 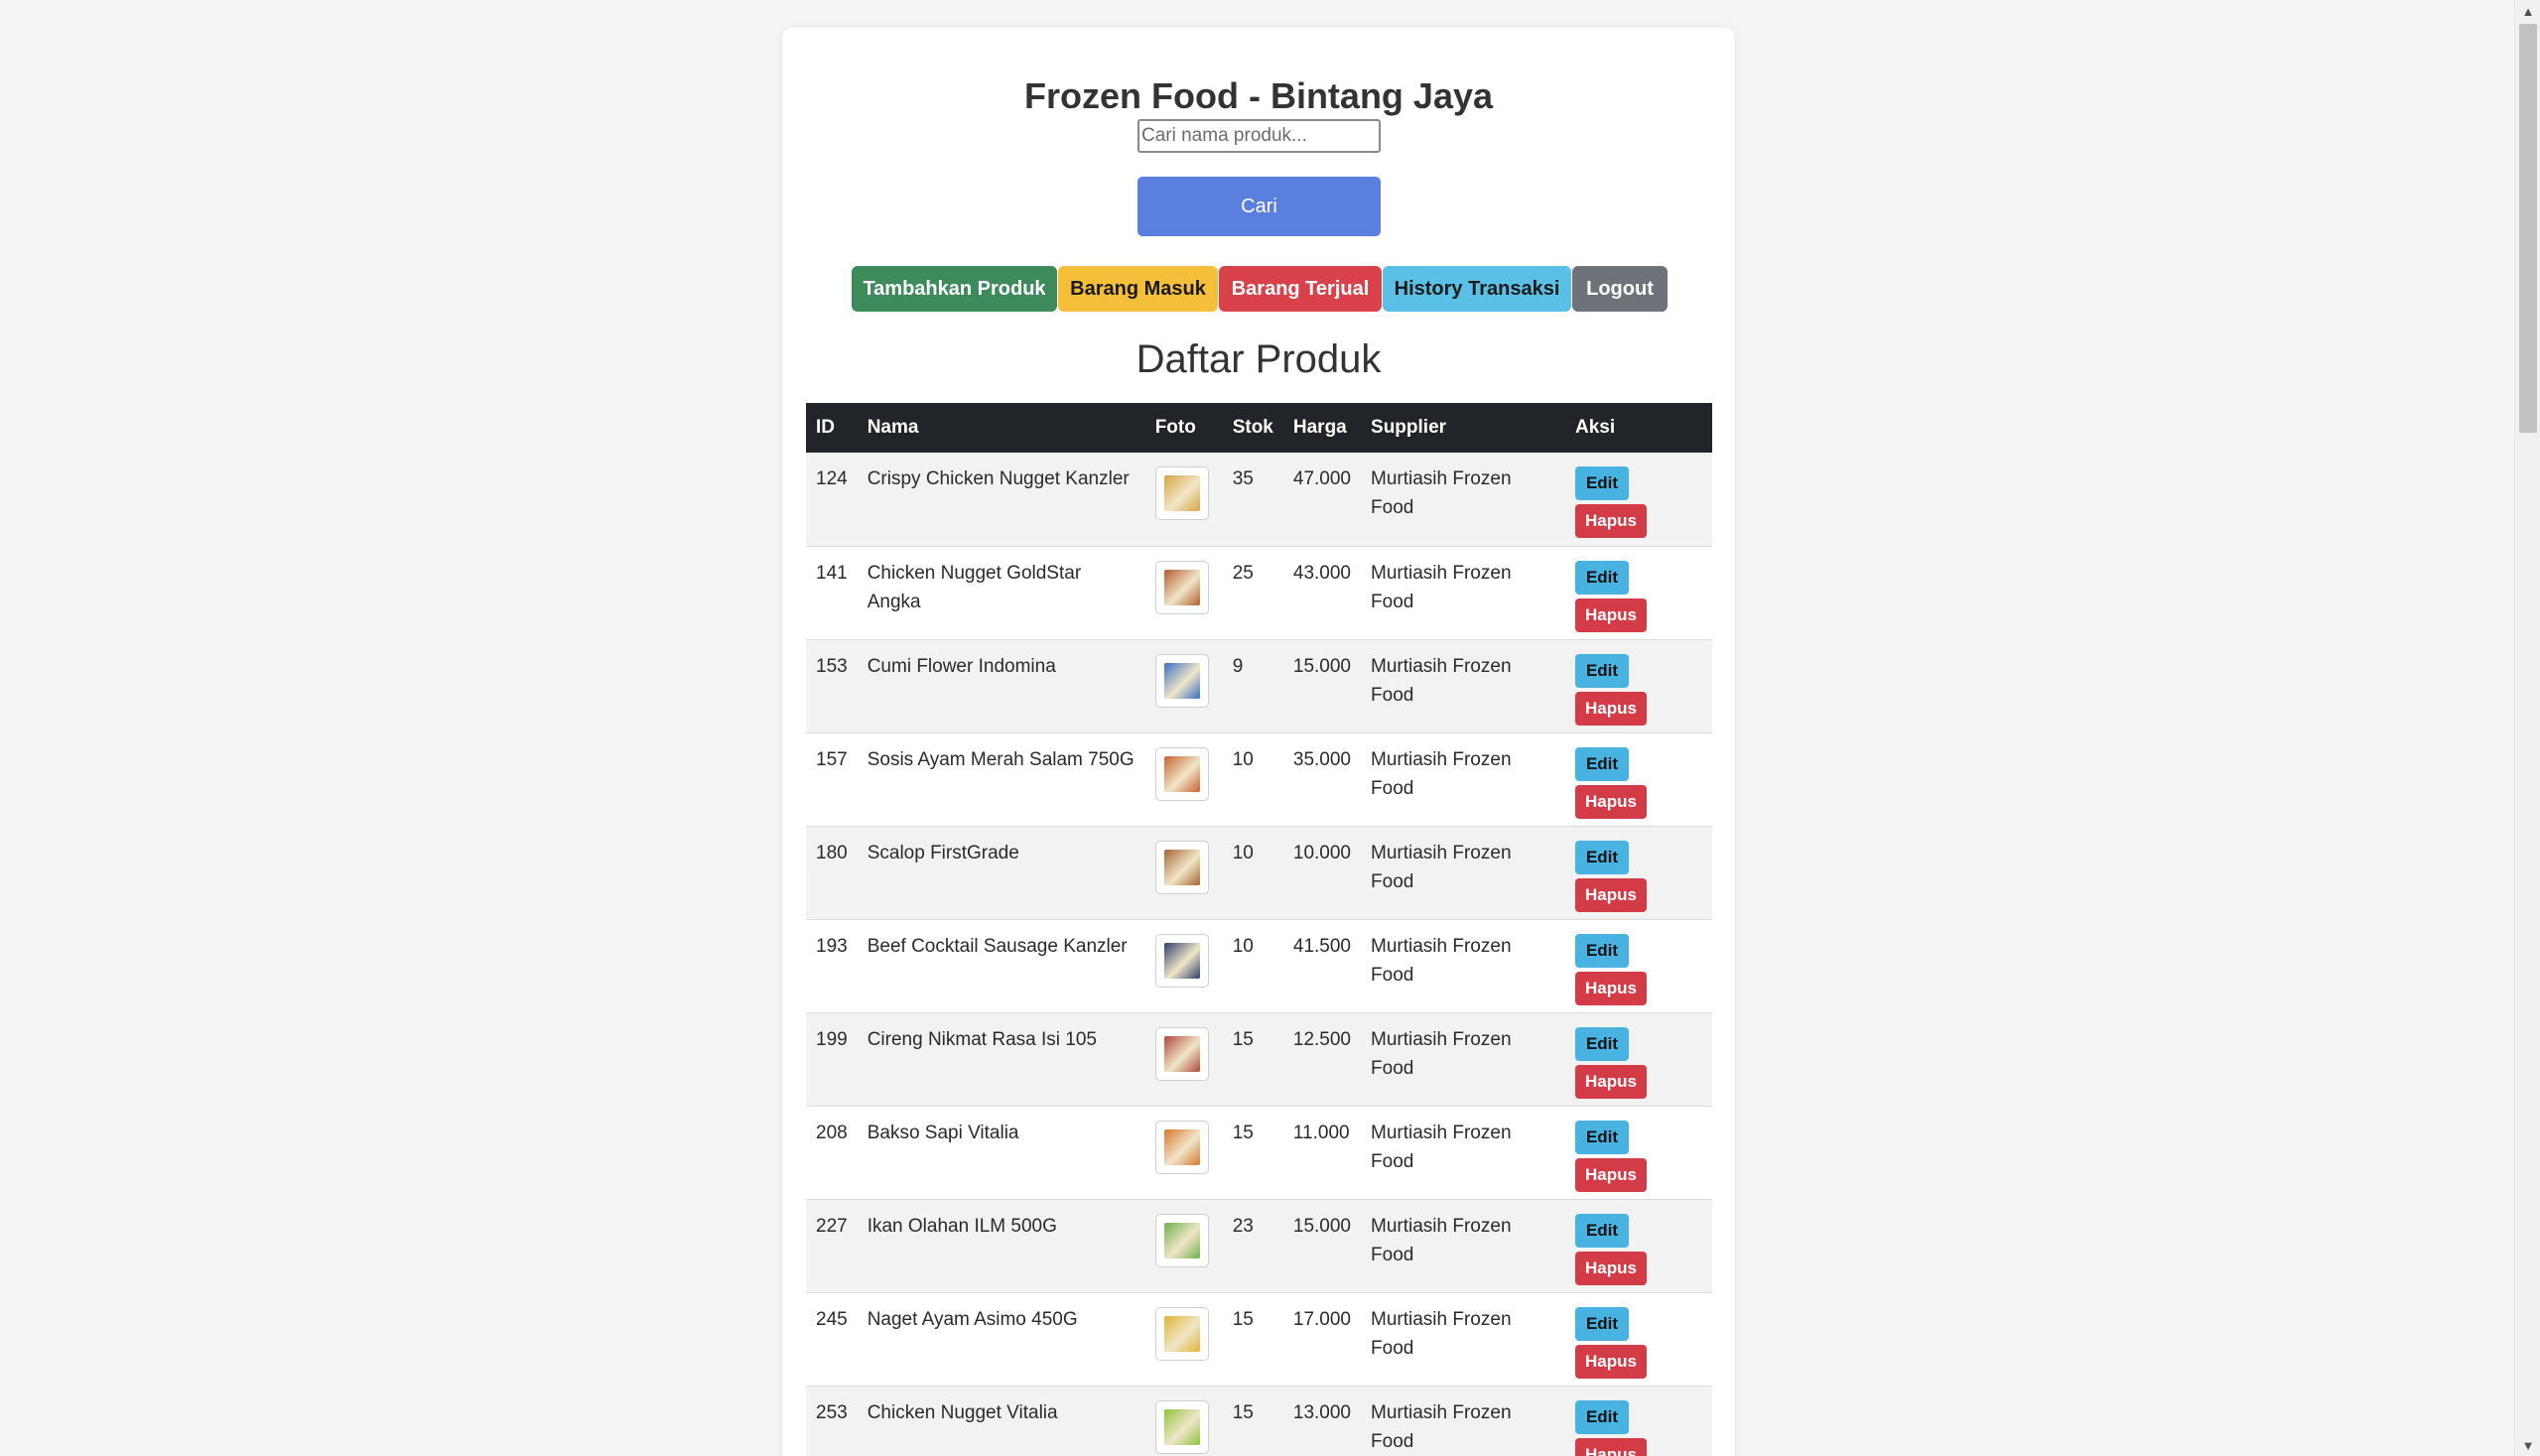 I want to click on cell-nama: Naget Ayam Asimo 450G, so click(x=1001, y=1339).